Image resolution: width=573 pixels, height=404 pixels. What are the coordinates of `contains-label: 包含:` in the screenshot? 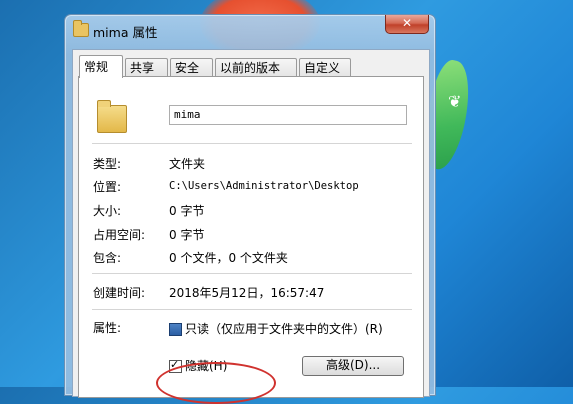 It's located at (107, 258).